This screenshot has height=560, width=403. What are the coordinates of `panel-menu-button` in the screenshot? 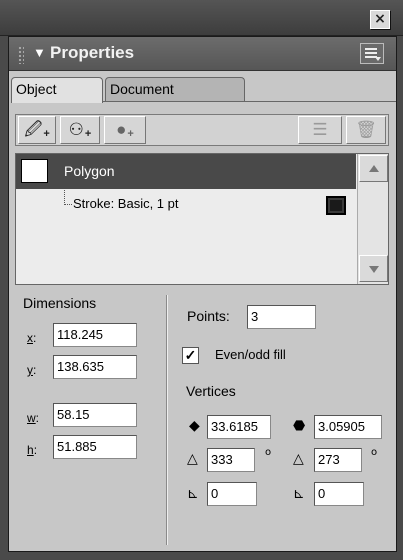 It's located at (372, 53).